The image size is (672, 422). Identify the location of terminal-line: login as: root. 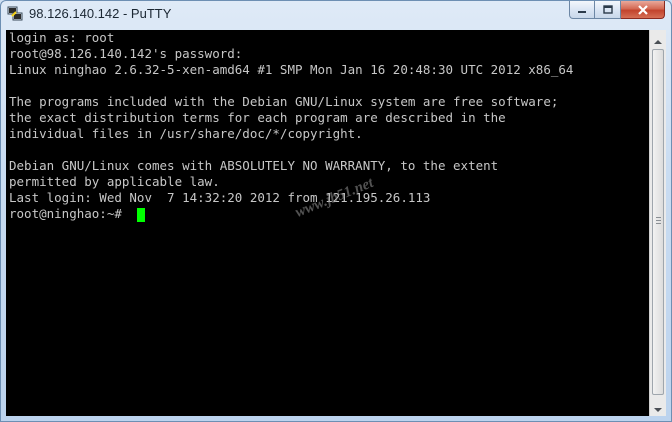
(62, 37).